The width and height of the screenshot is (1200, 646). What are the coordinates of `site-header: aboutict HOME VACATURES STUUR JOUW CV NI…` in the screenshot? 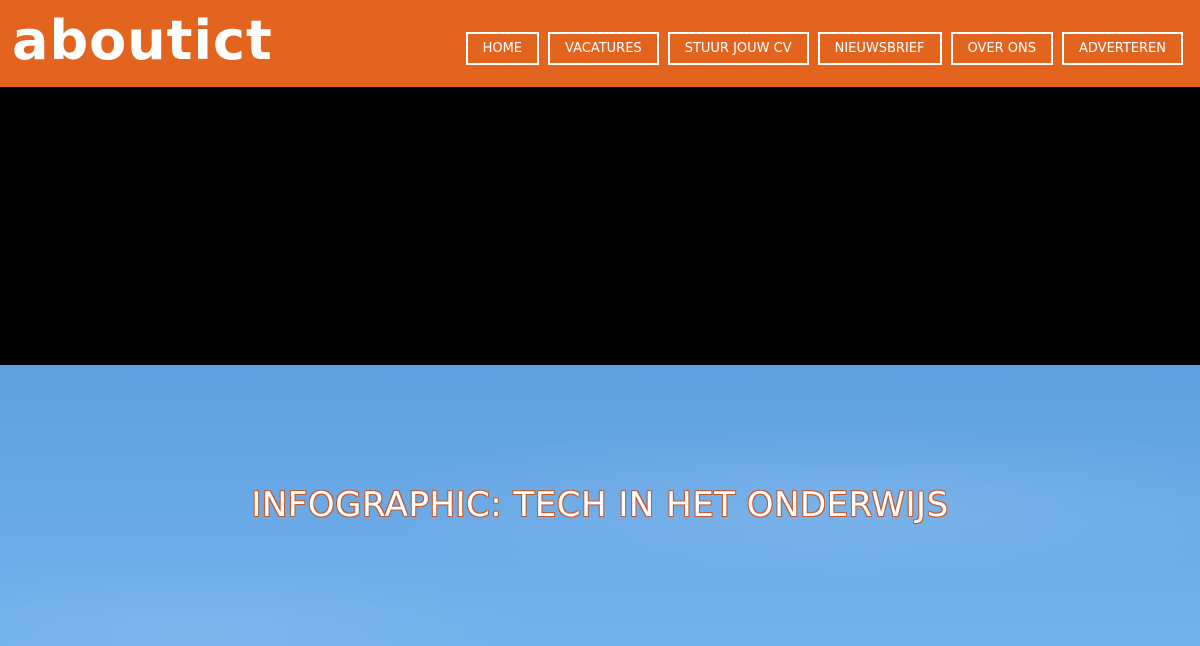 It's located at (600, 43).